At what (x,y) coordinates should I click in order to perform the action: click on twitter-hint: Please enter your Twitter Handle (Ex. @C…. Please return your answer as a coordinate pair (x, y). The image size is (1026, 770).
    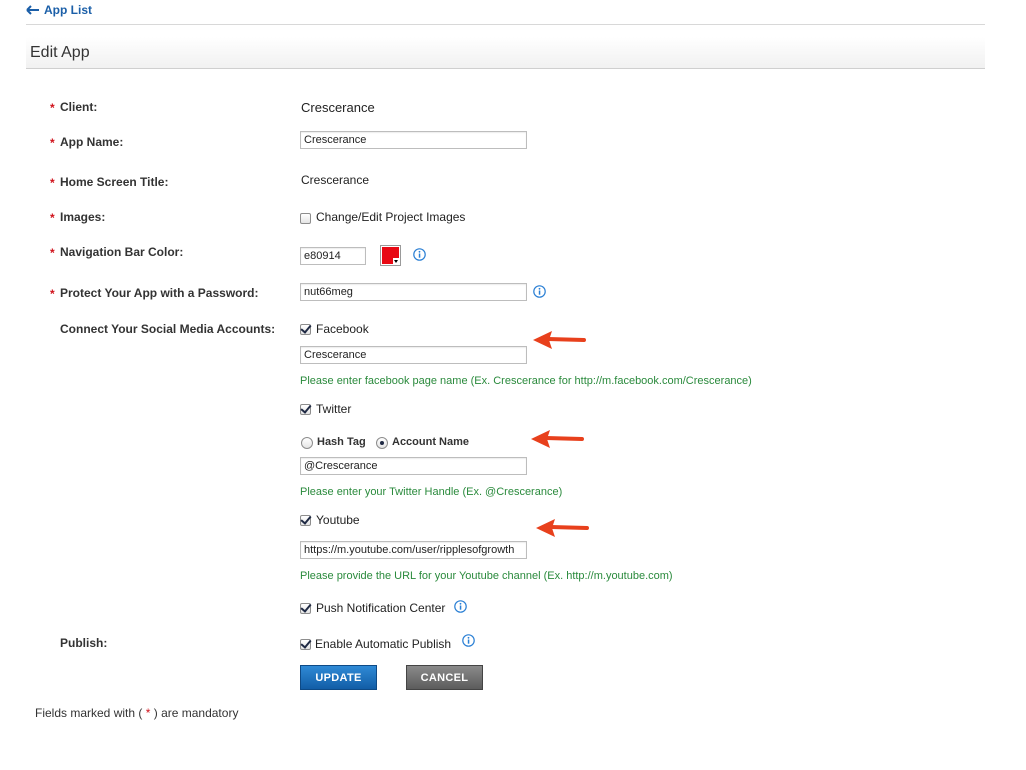
    Looking at the image, I should click on (431, 492).